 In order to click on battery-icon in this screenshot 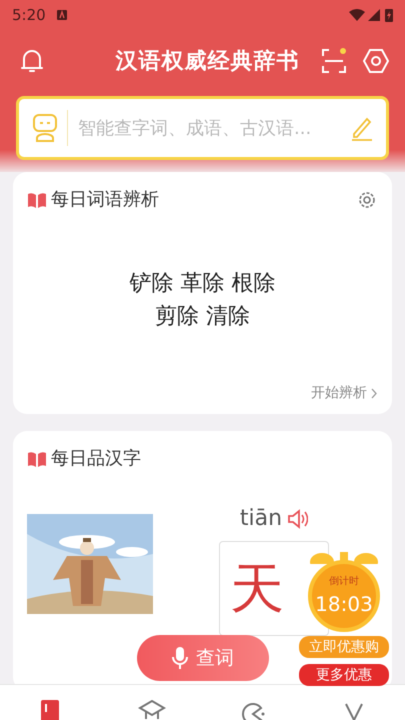, I will do `click(389, 15)`.